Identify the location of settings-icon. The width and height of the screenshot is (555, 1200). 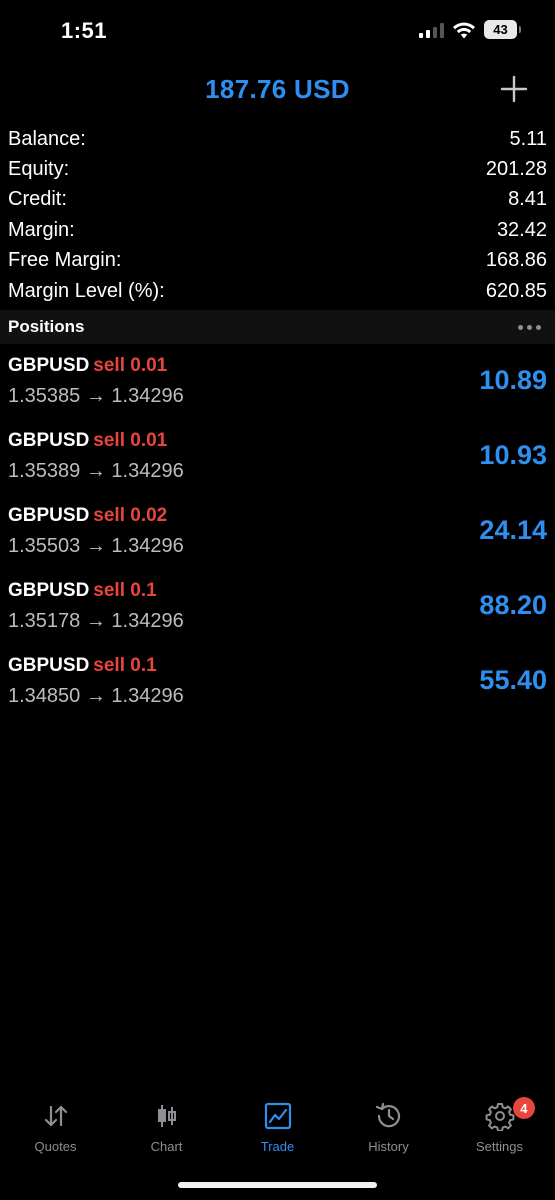
(499, 1117).